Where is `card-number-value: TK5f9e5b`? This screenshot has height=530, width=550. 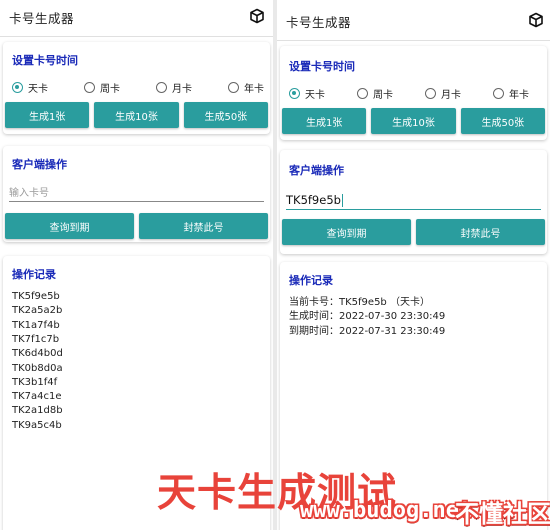 card-number-value: TK5f9e5b is located at coordinates (313, 200).